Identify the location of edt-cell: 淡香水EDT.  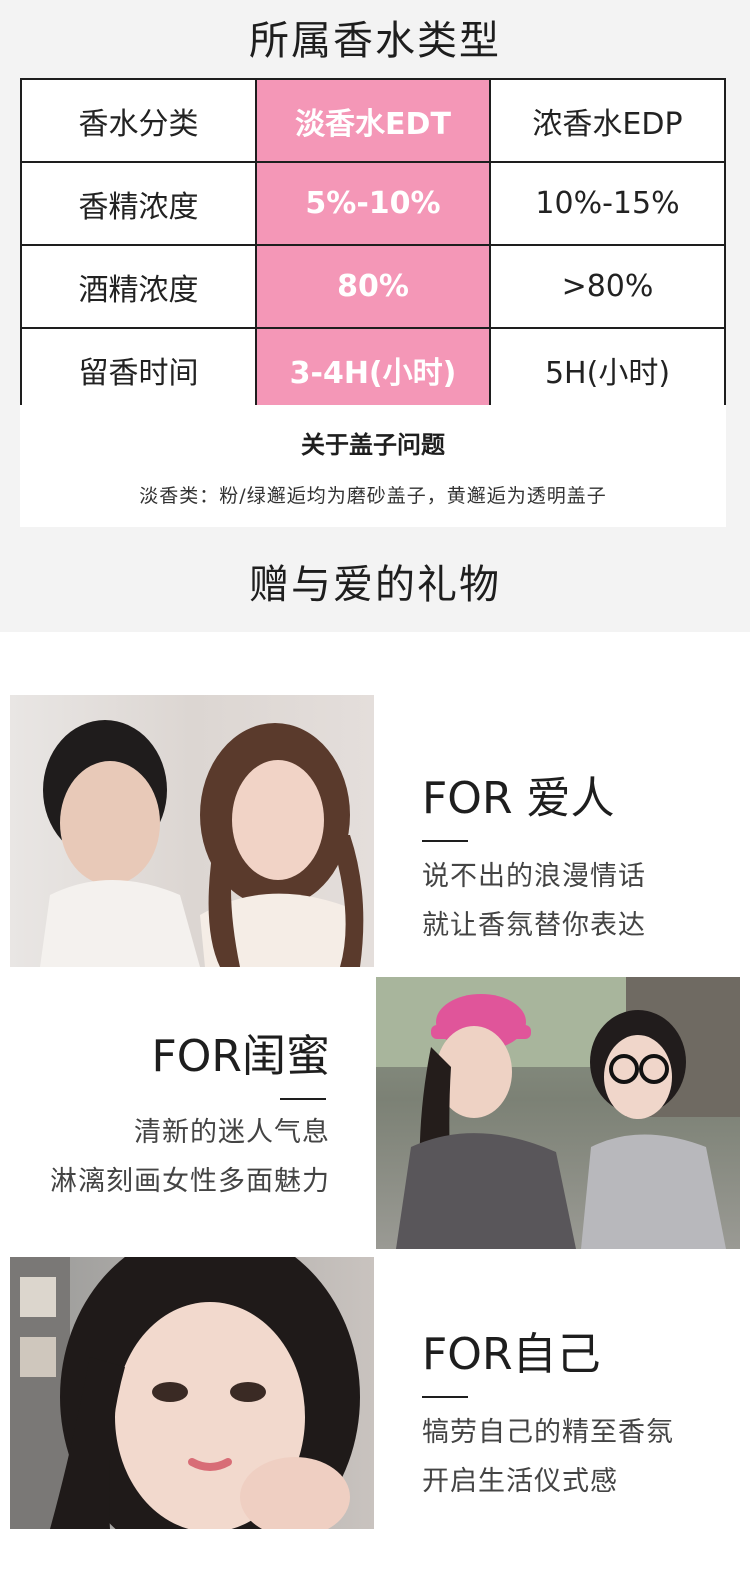
(373, 120).